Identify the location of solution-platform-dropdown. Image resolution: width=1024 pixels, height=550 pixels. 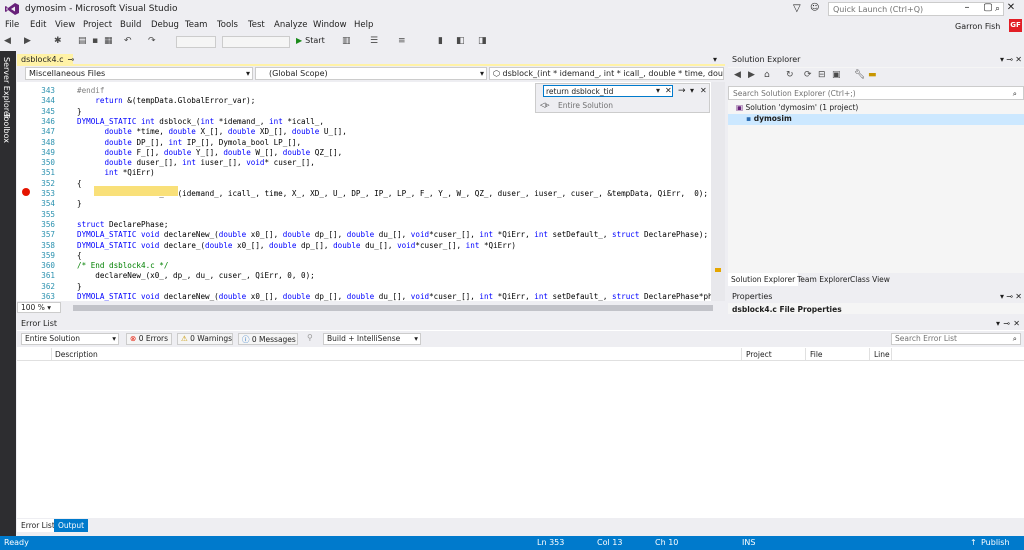
(256, 42).